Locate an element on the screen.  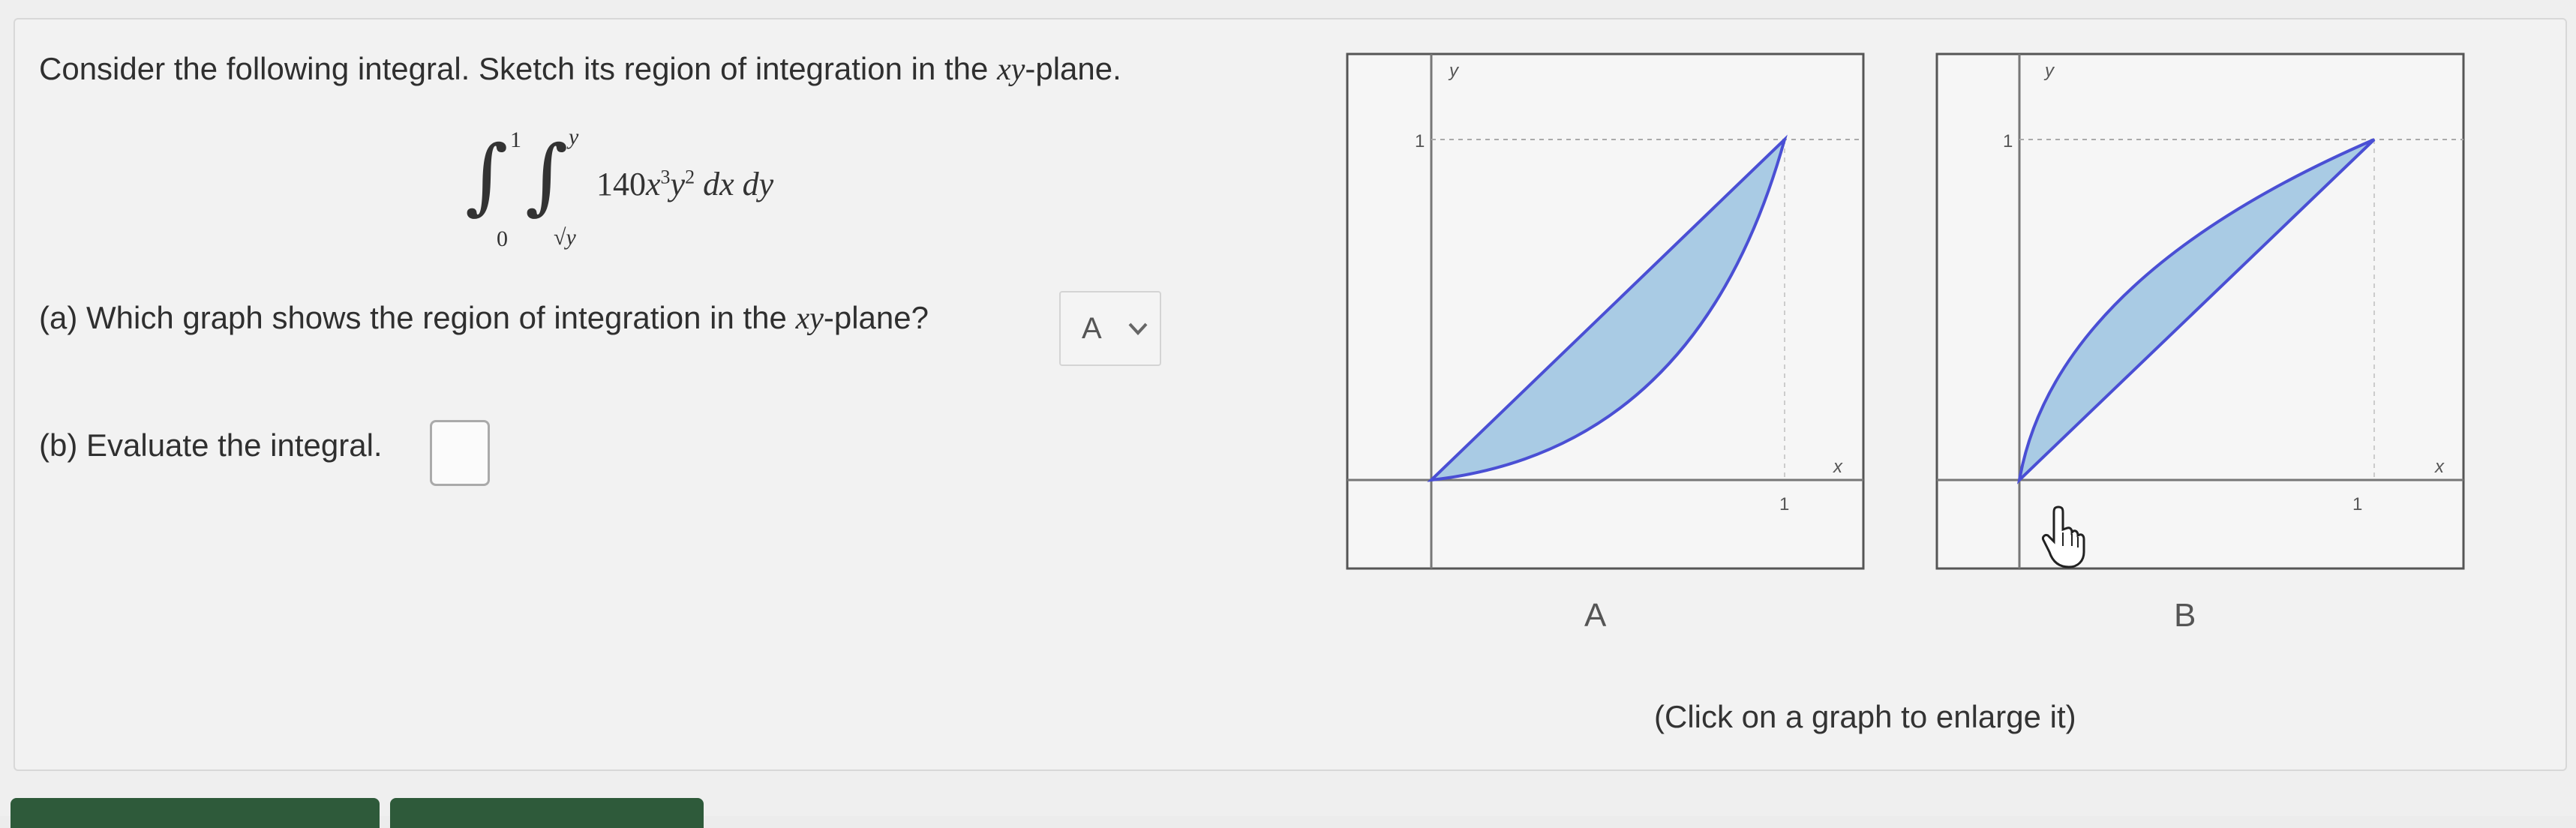
chevron-down-icon is located at coordinates (1138, 328).